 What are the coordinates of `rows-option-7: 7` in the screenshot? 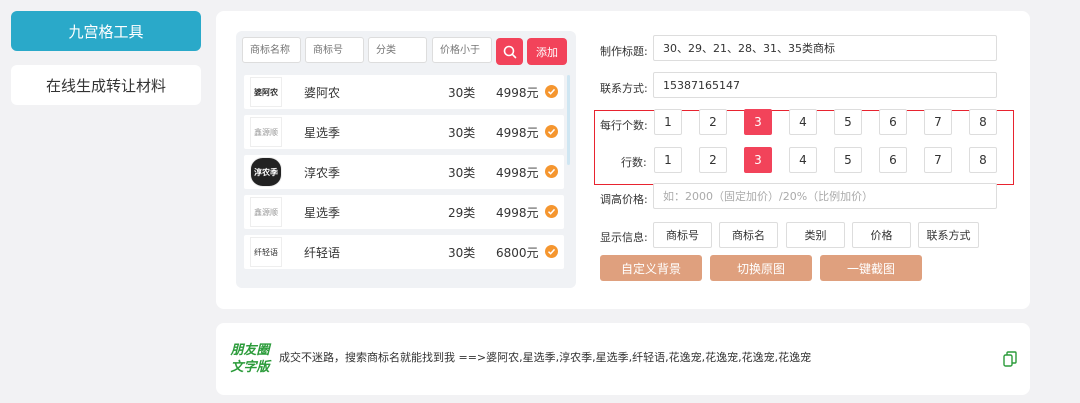 It's located at (938, 160).